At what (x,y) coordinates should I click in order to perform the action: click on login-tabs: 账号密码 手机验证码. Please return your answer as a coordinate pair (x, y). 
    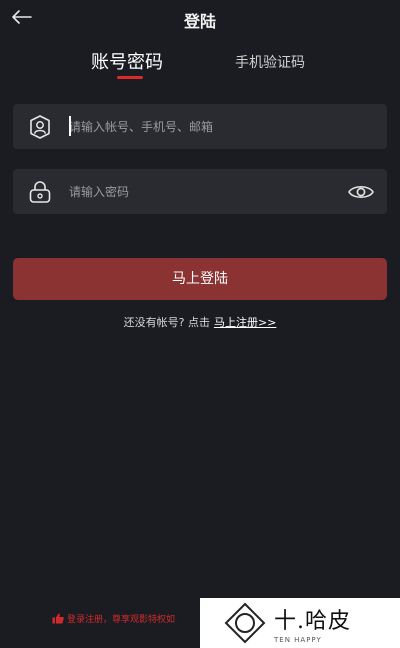
    Looking at the image, I should click on (200, 65).